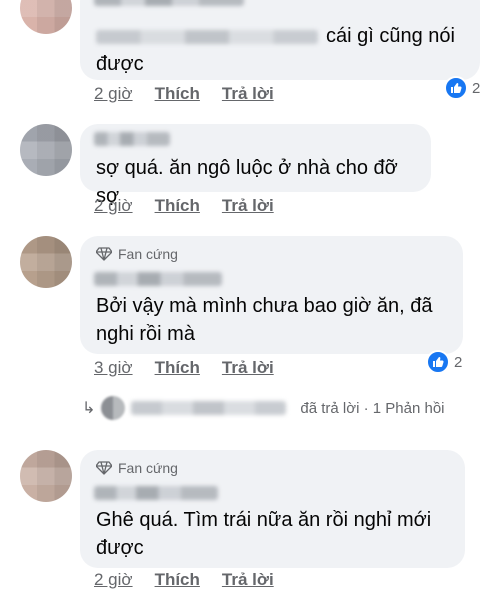 Image resolution: width=500 pixels, height=592 pixels. Describe the element at coordinates (145, 334) in the screenshot. I see `comment-text-line2: nghi rồi mà` at that location.